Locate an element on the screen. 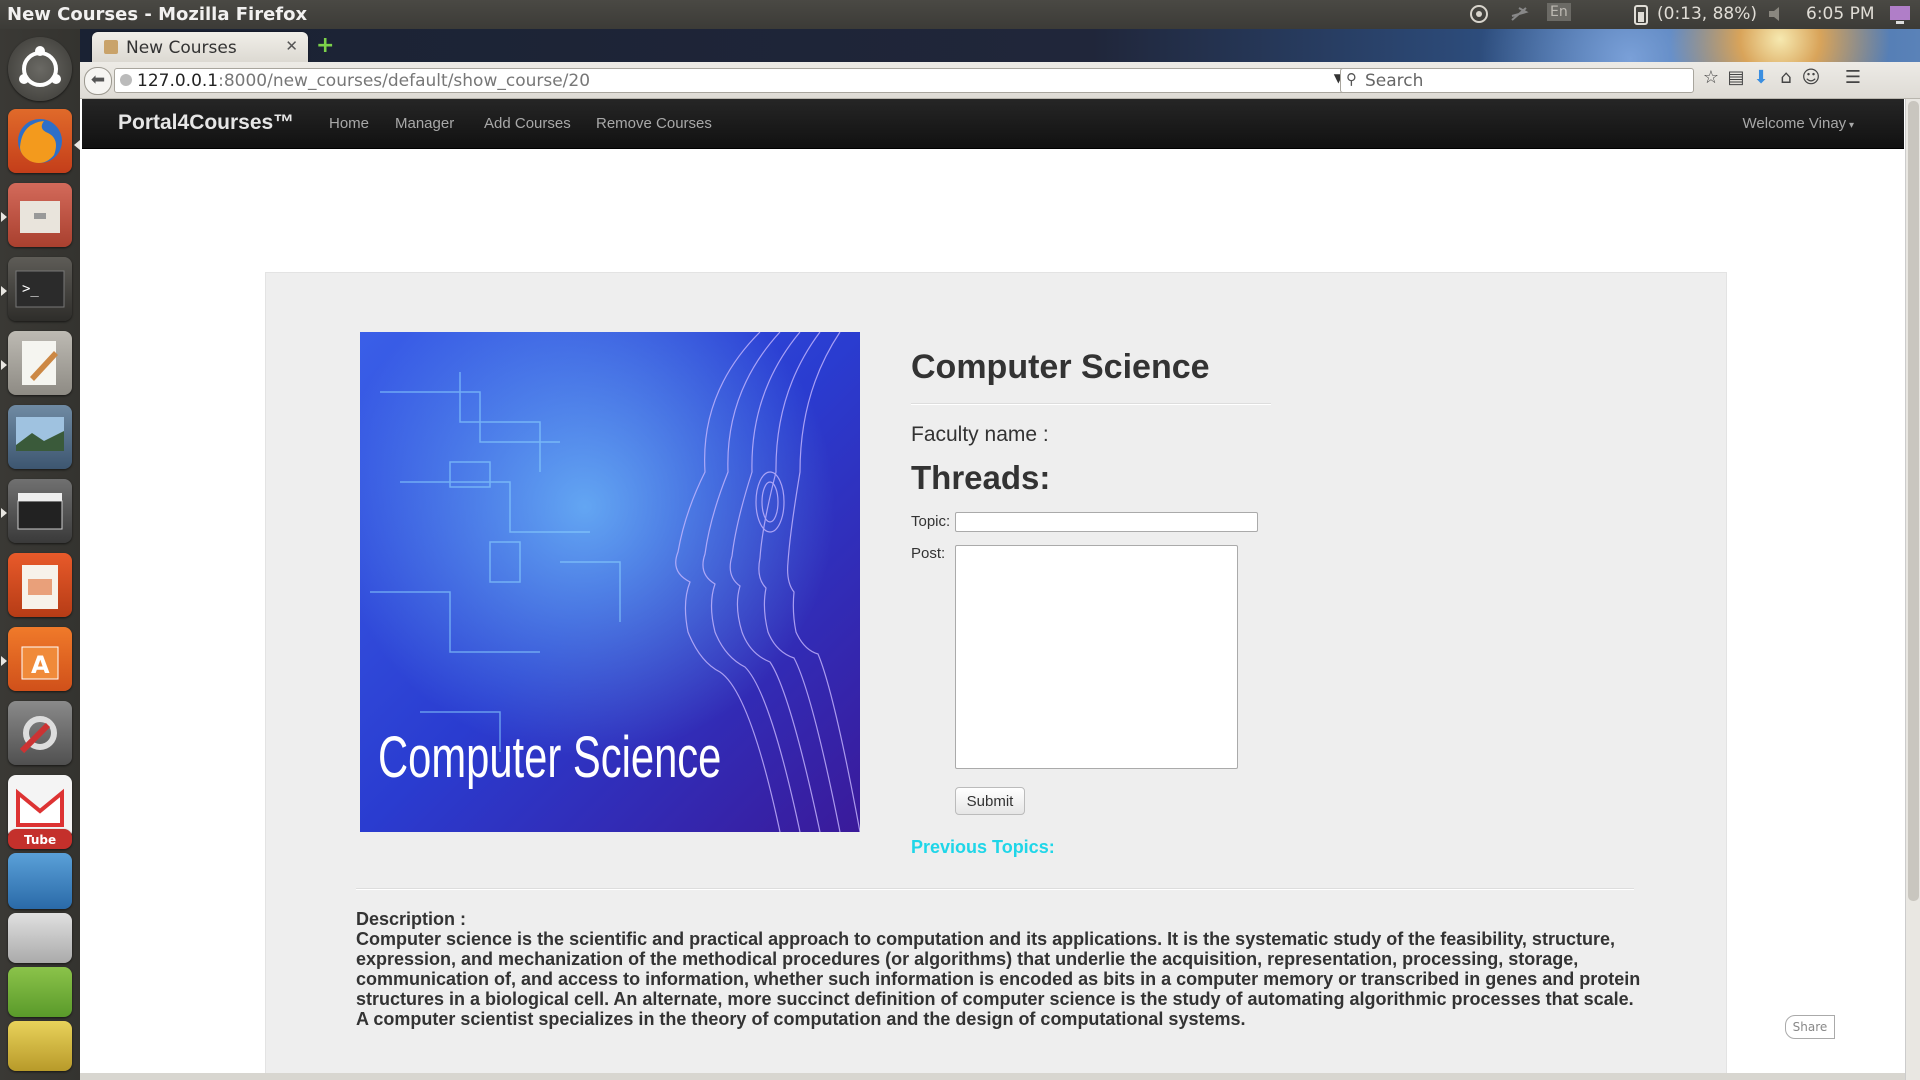 Image resolution: width=1920 pixels, height=1080 pixels. back-arrow-icon: ⬅ is located at coordinates (98, 81).